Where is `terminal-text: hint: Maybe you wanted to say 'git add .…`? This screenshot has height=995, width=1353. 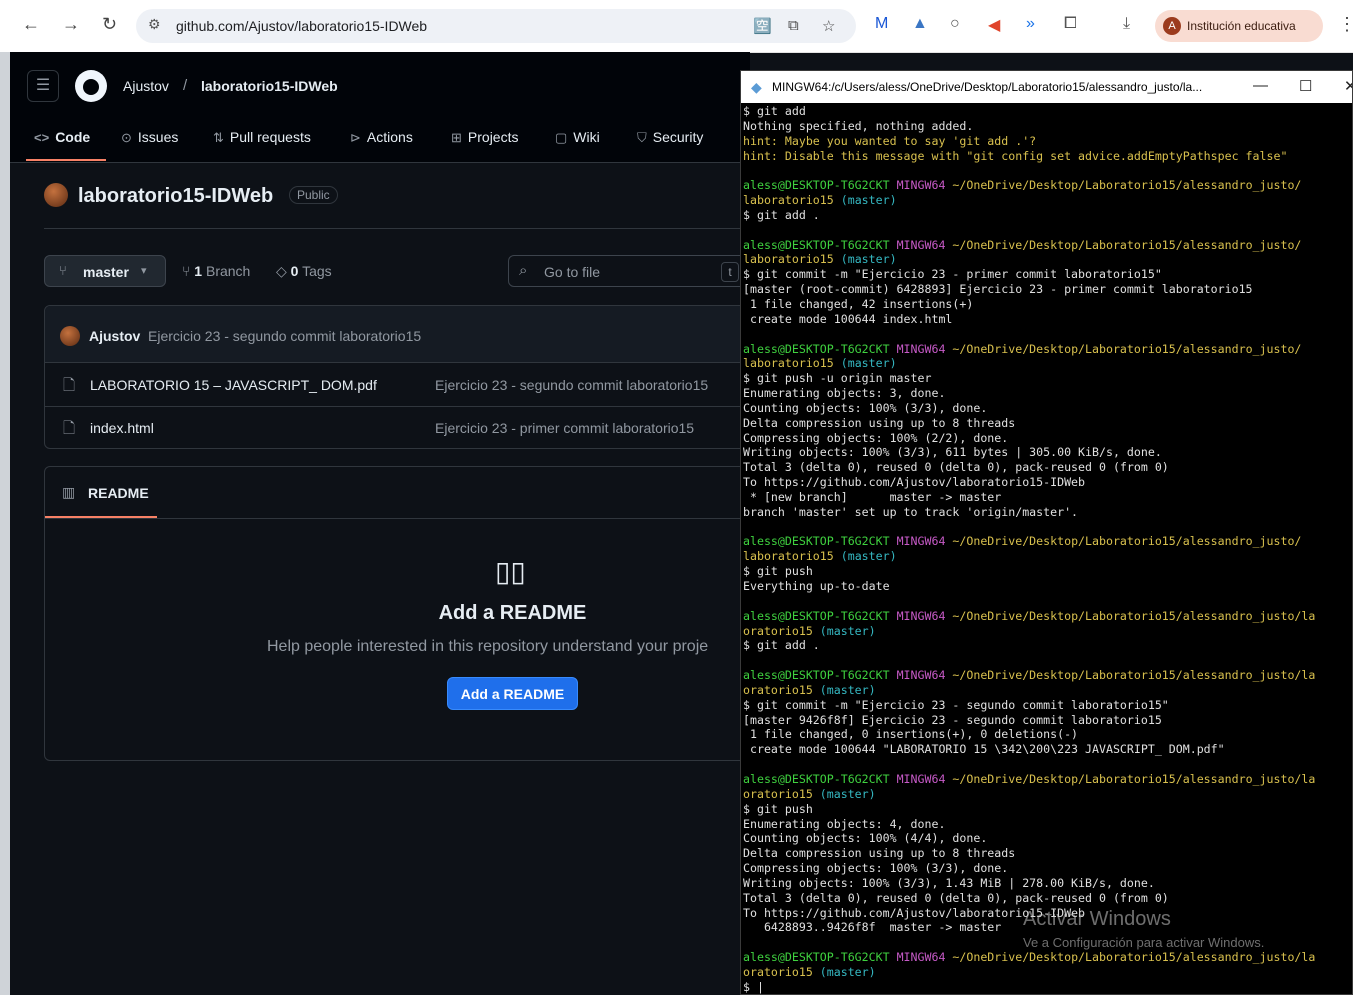 terminal-text: hint: Maybe you wanted to say 'git add .… is located at coordinates (890, 140).